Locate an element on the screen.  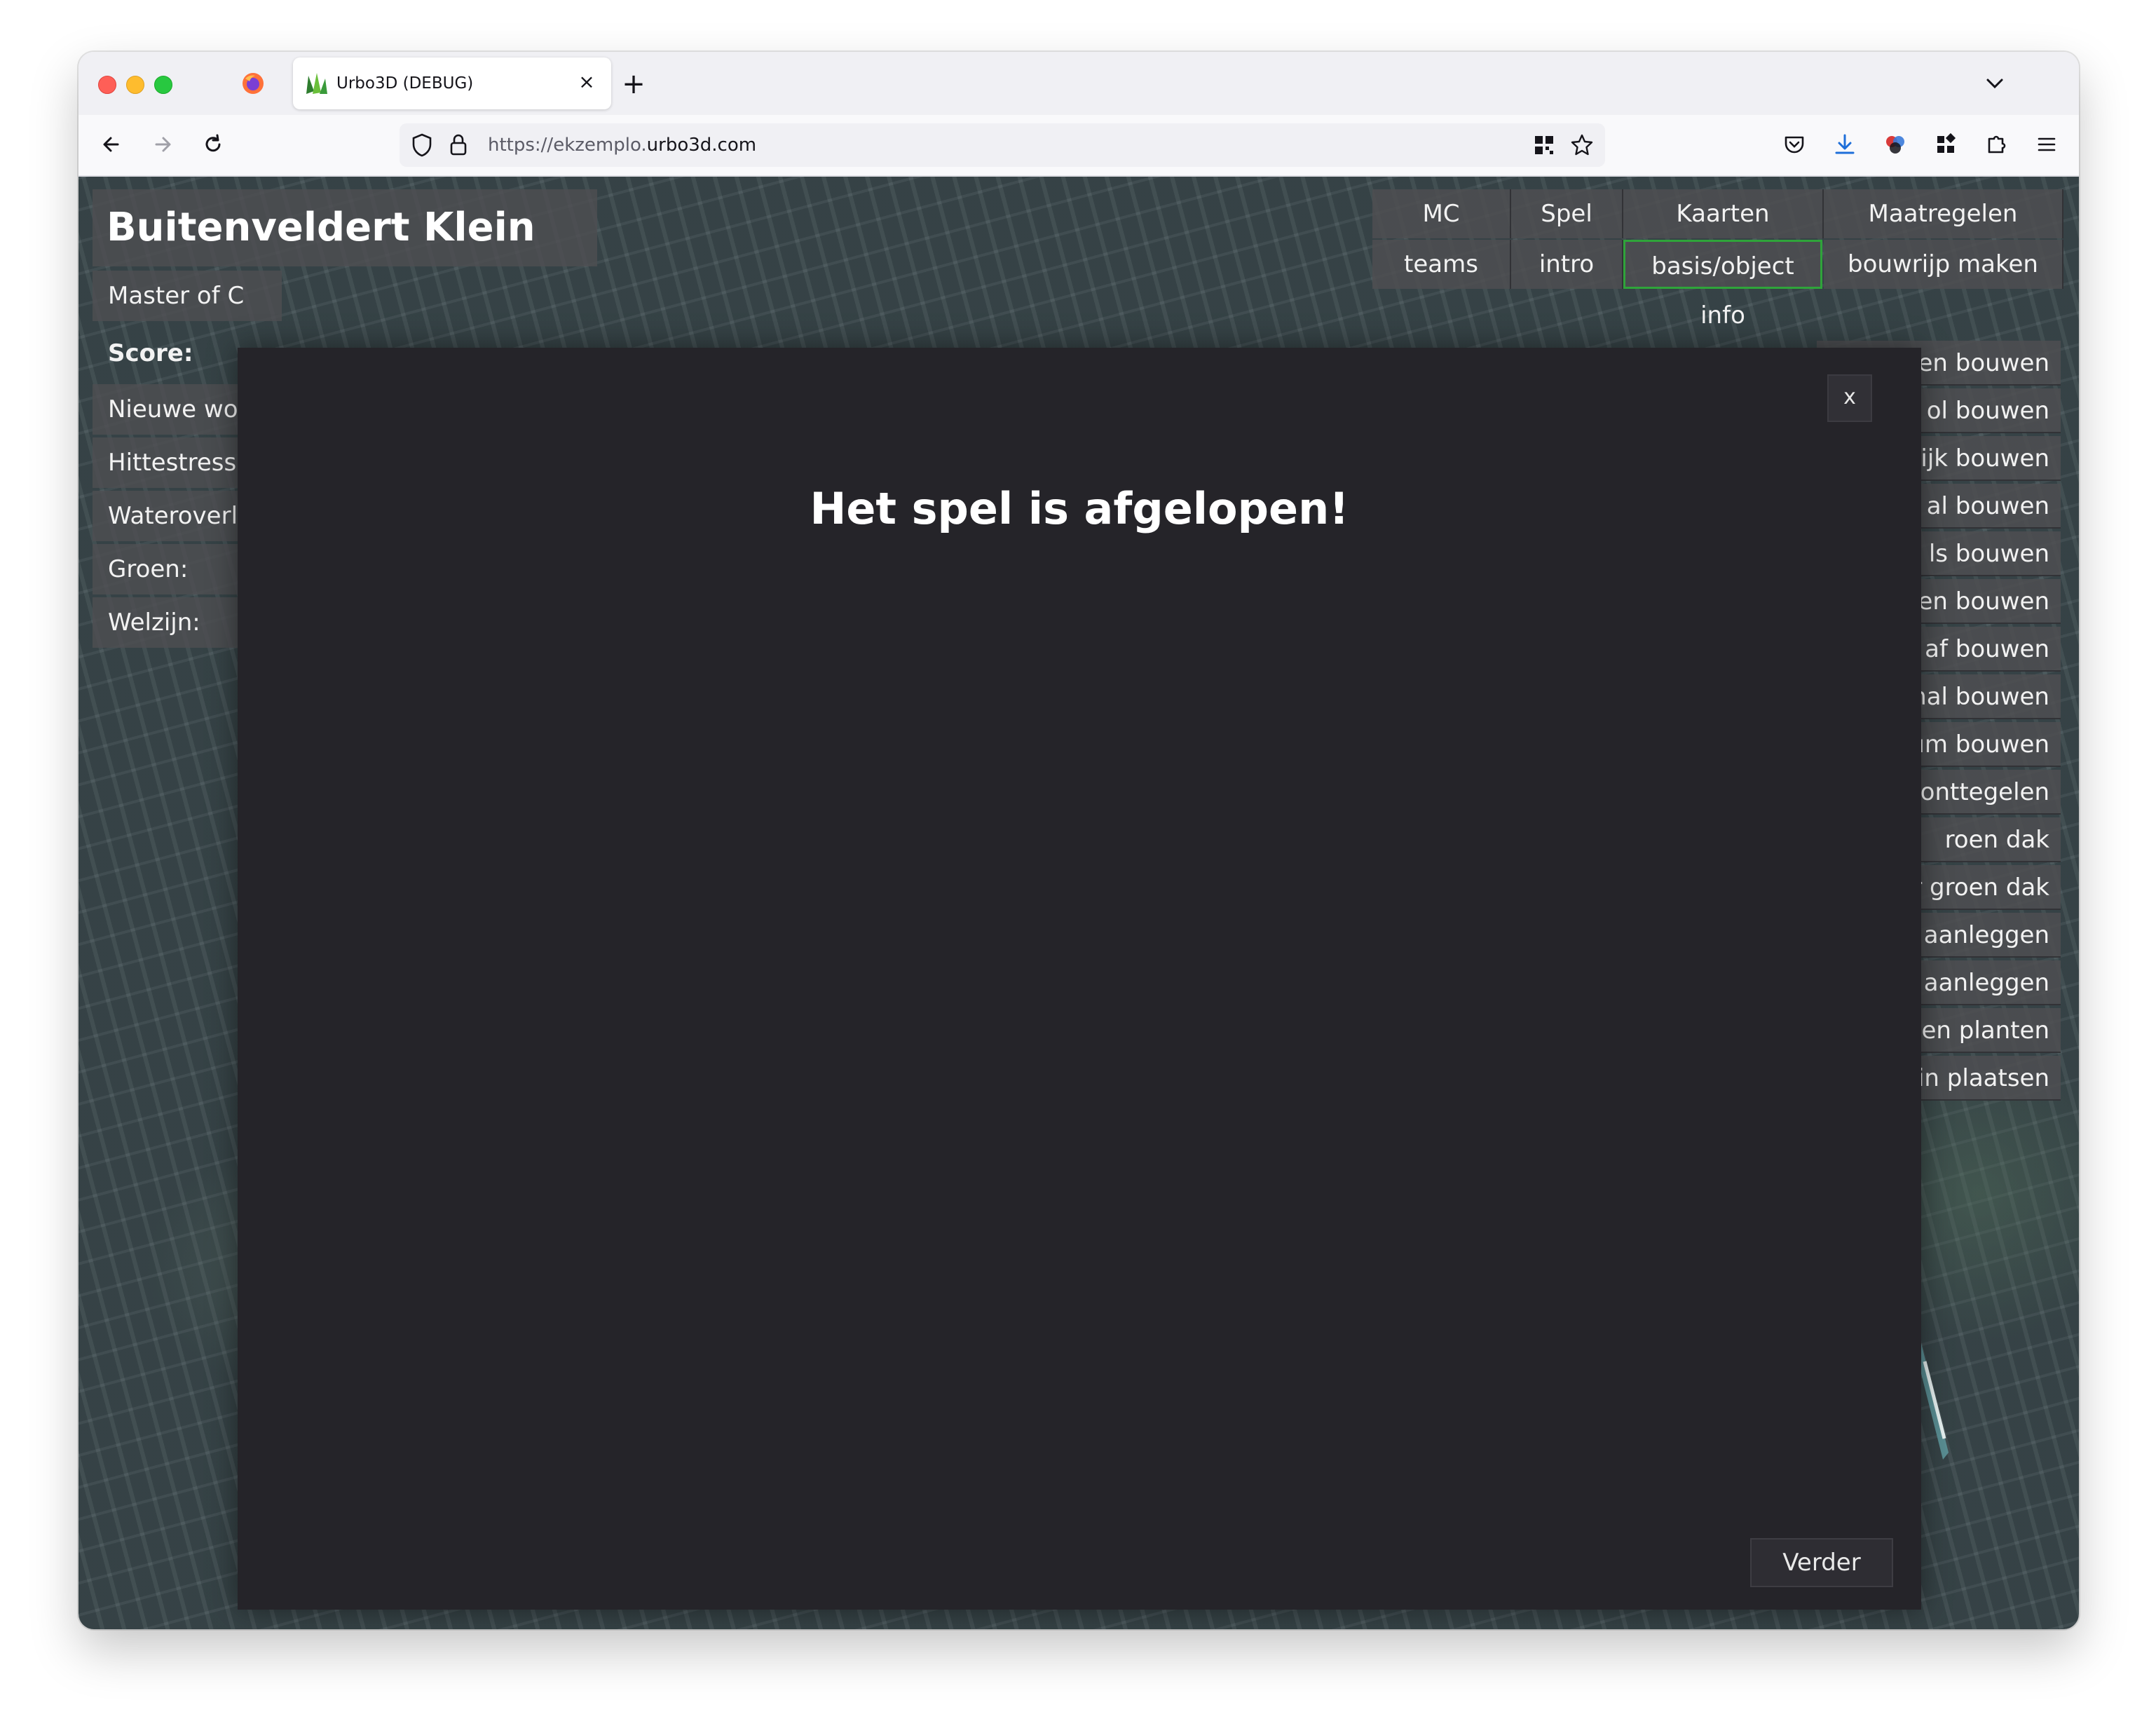
map-object-boat is located at coordinates (1933, 1400).